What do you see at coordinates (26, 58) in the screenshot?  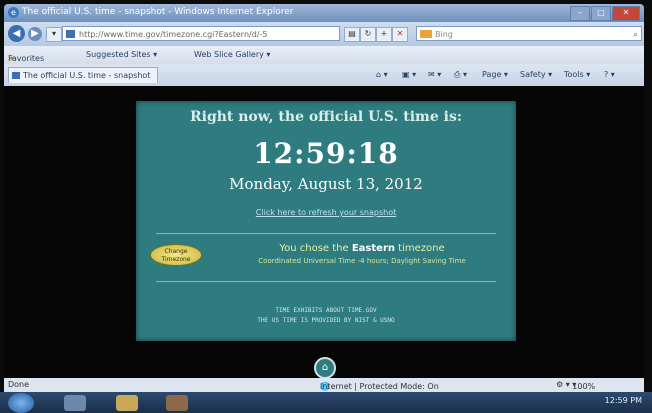 I see `favorites-label: Favorites` at bounding box center [26, 58].